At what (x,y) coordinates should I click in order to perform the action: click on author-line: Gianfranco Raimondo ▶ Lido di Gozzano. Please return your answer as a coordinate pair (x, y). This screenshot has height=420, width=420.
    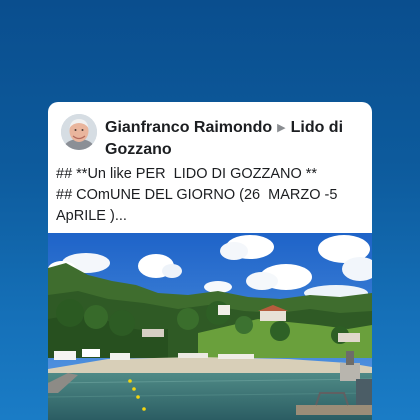
    Looking at the image, I should click on (236, 139).